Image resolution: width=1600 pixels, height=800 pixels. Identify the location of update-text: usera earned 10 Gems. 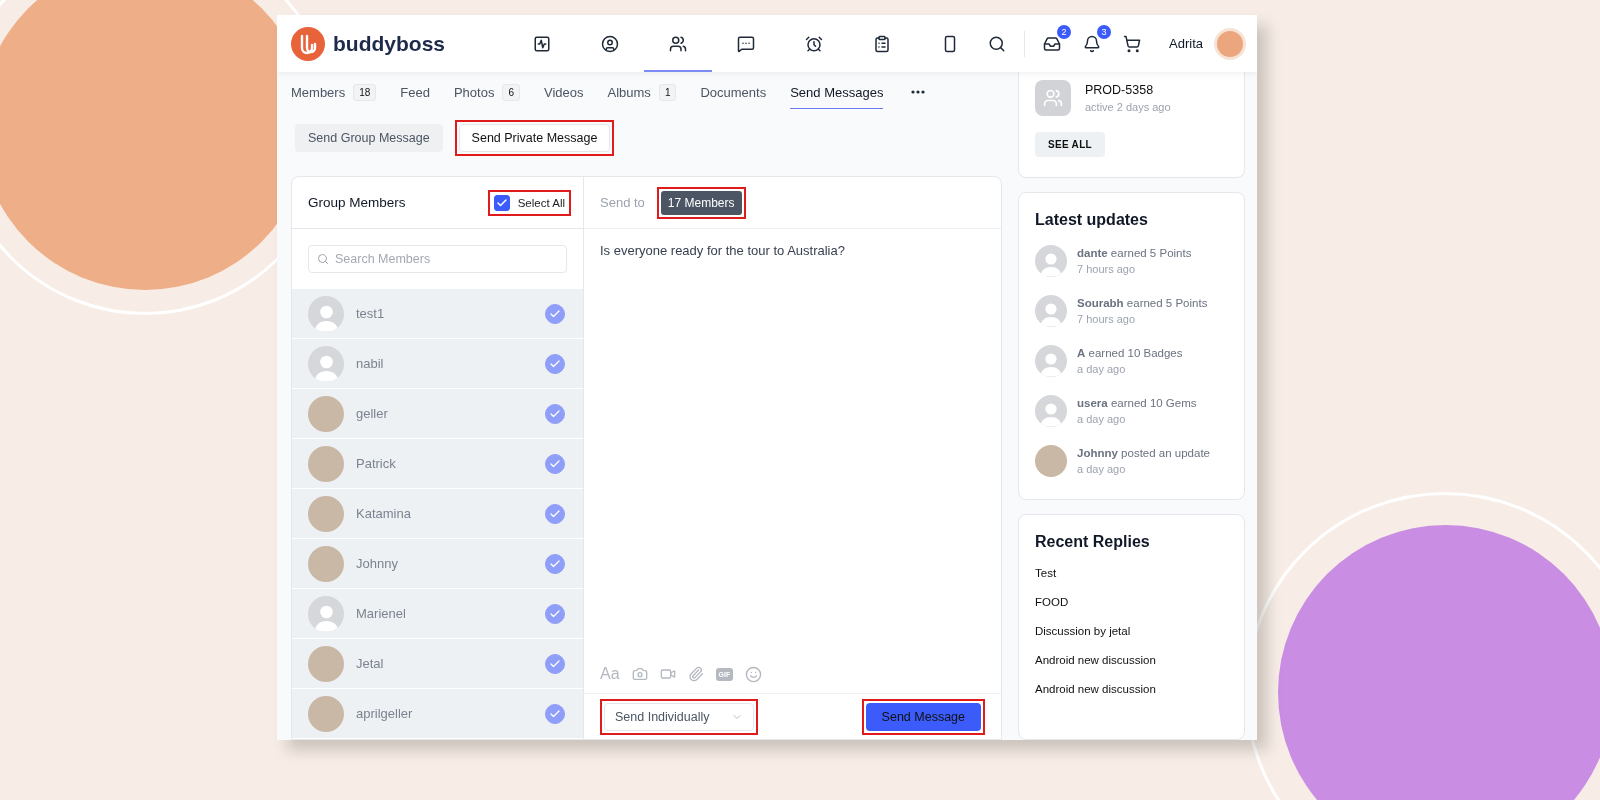
(1137, 403).